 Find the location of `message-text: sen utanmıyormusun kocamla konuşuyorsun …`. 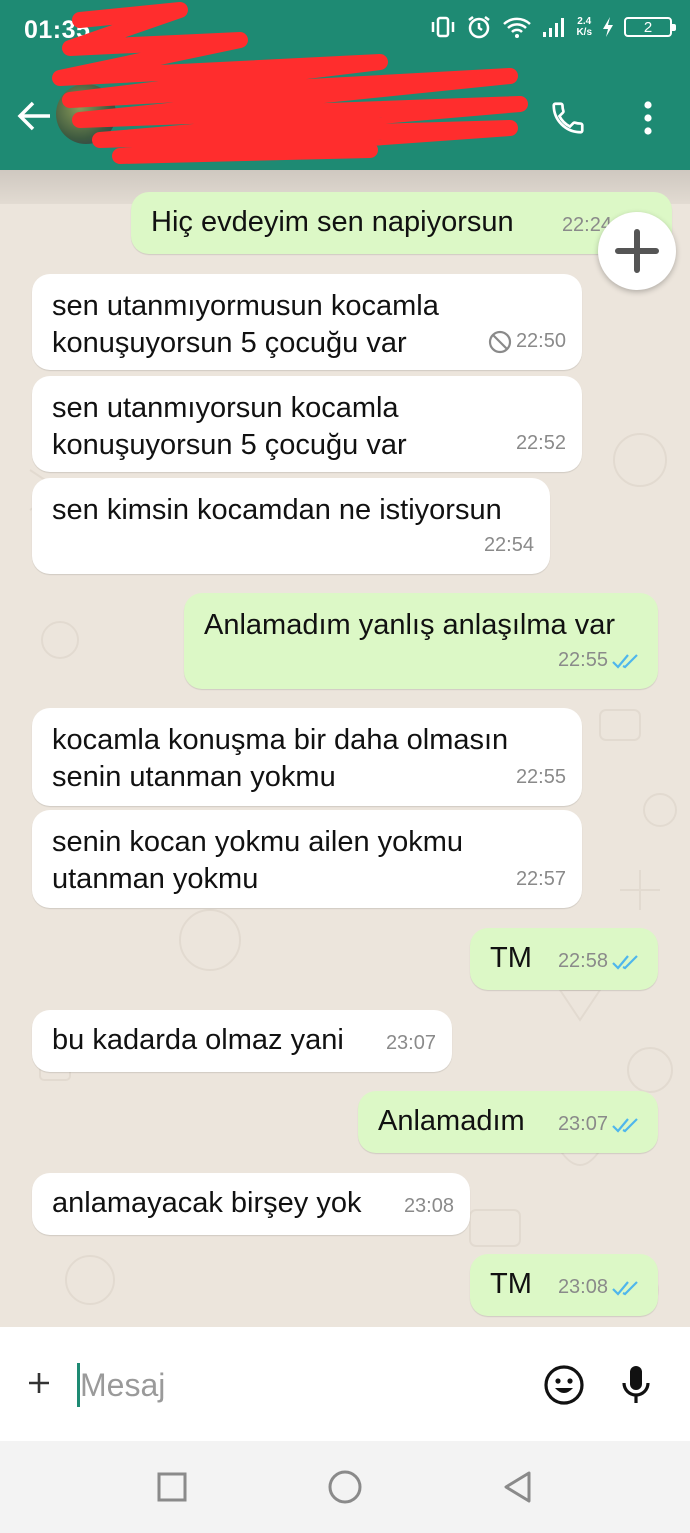

message-text: sen utanmıyormusun kocamla konuşuyorsun … is located at coordinates (245, 324).